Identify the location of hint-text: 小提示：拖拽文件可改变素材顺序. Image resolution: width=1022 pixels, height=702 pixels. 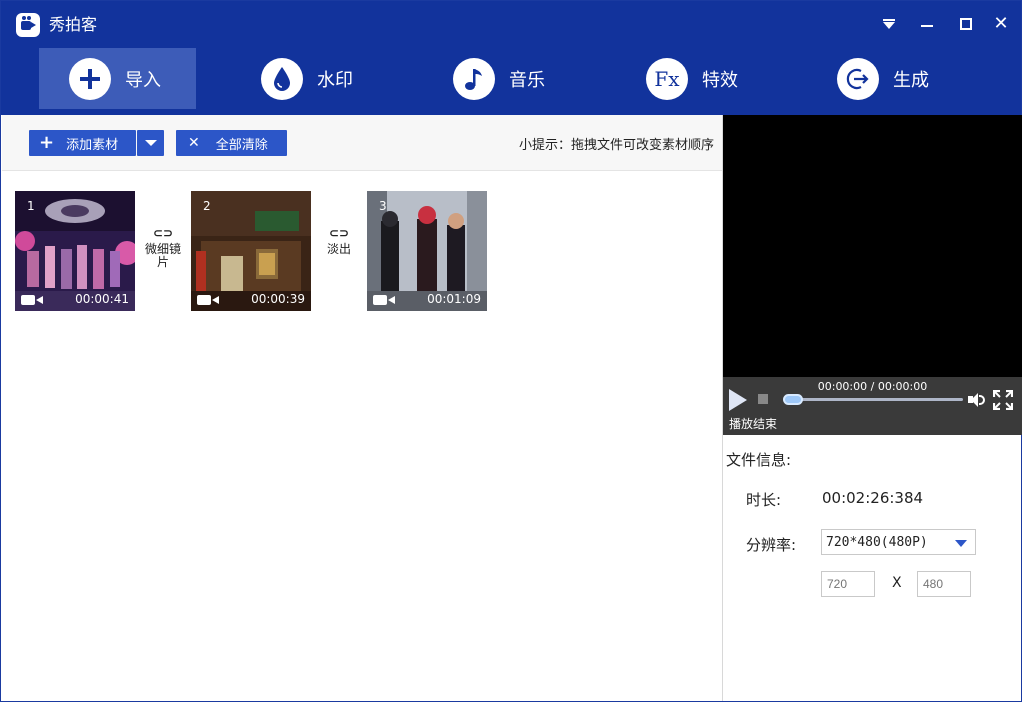
(616, 145).